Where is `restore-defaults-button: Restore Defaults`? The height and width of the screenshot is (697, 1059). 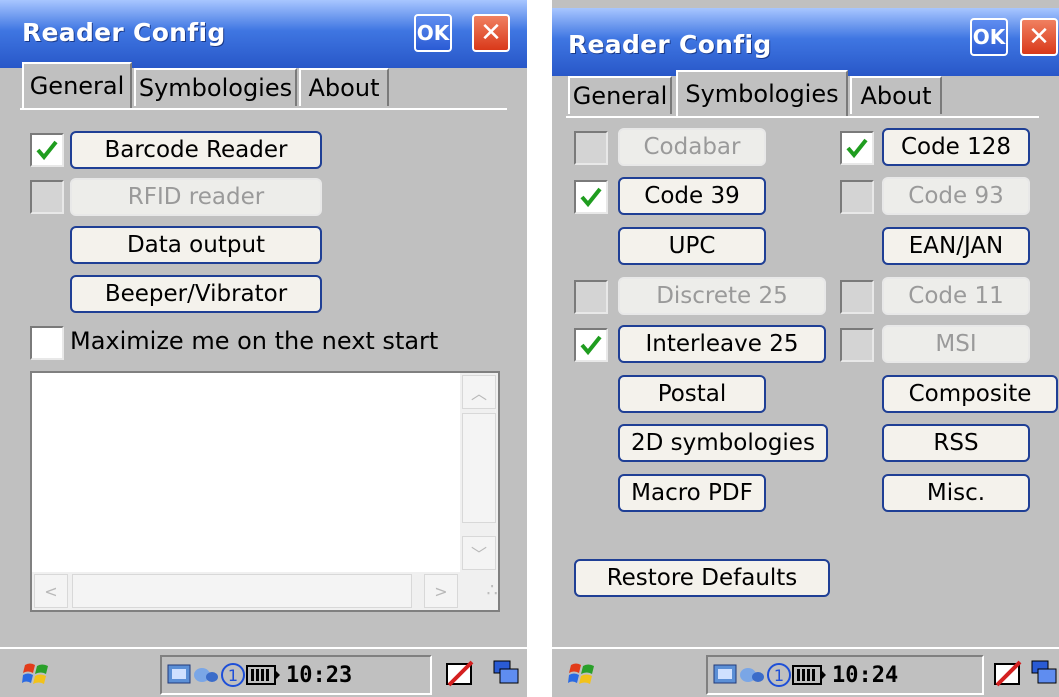 restore-defaults-button: Restore Defaults is located at coordinates (702, 578).